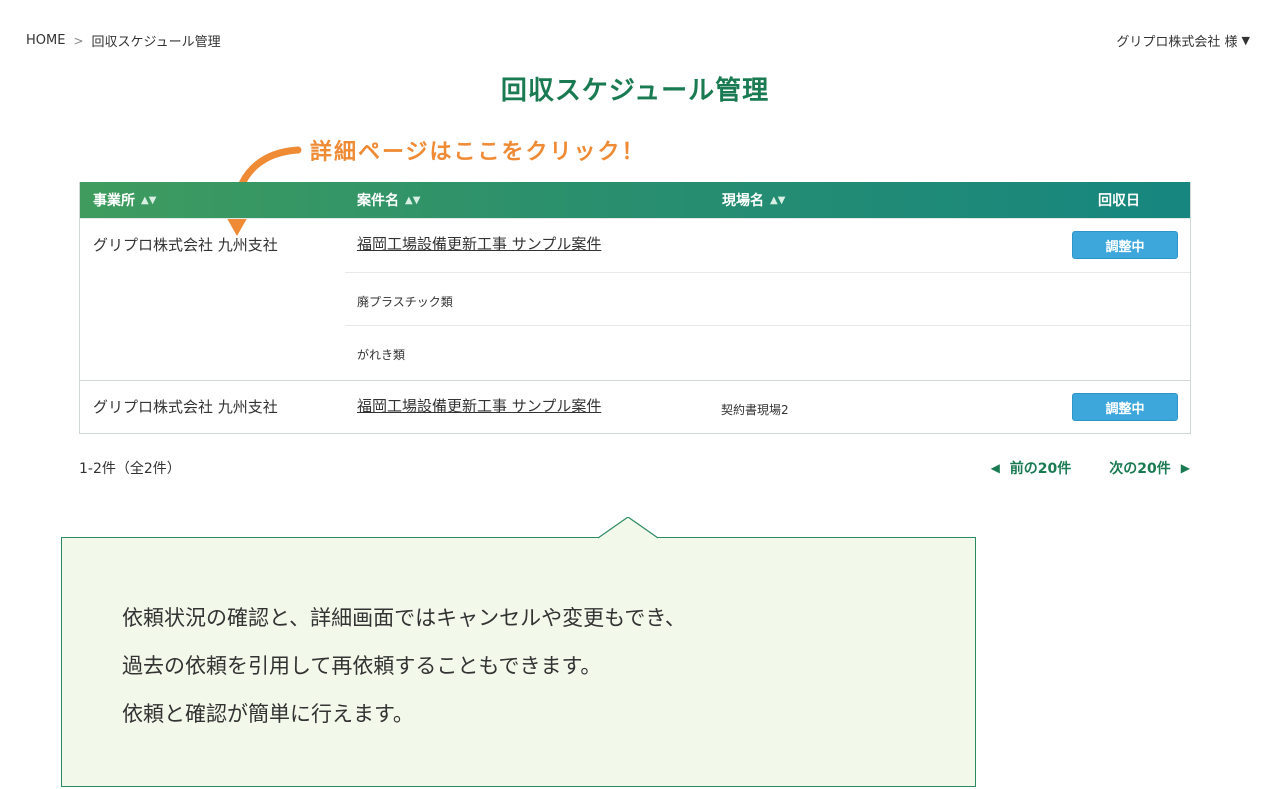 This screenshot has width=1270, height=789. Describe the element at coordinates (45, 40) in the screenshot. I see `breadcrumb-home: HOME` at that location.